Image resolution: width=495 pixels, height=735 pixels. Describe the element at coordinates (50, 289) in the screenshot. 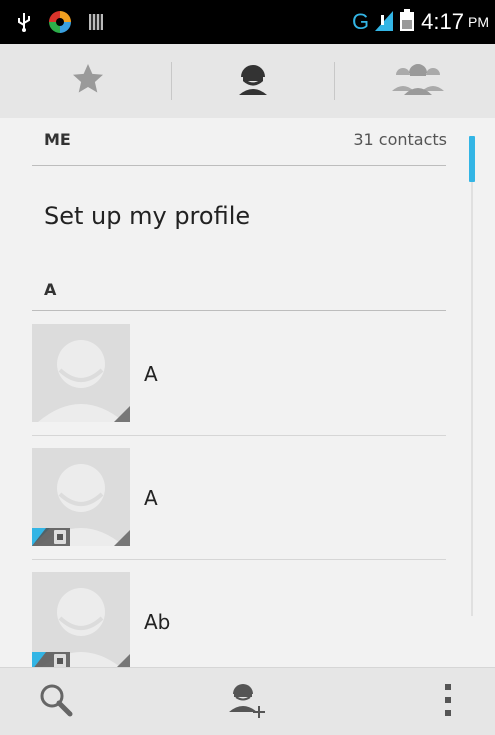

I see `section-header-a: A` at that location.